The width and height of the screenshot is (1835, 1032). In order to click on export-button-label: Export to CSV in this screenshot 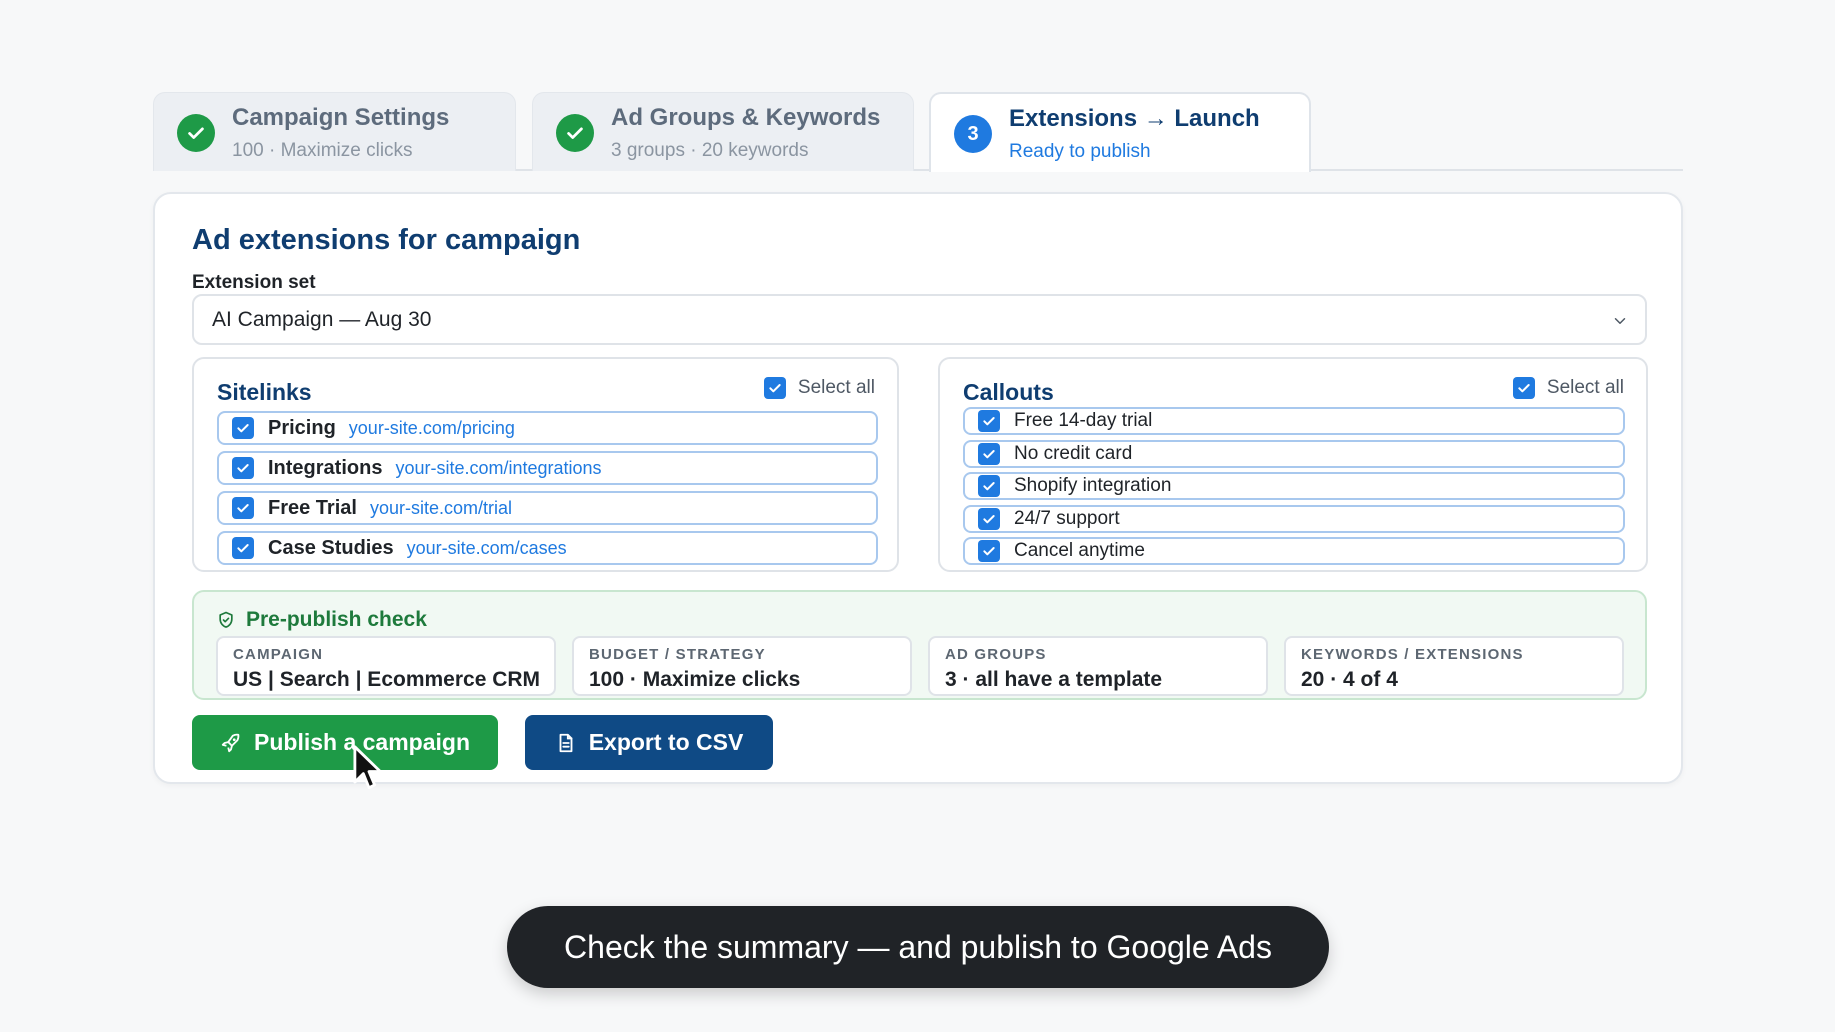, I will do `click(666, 742)`.